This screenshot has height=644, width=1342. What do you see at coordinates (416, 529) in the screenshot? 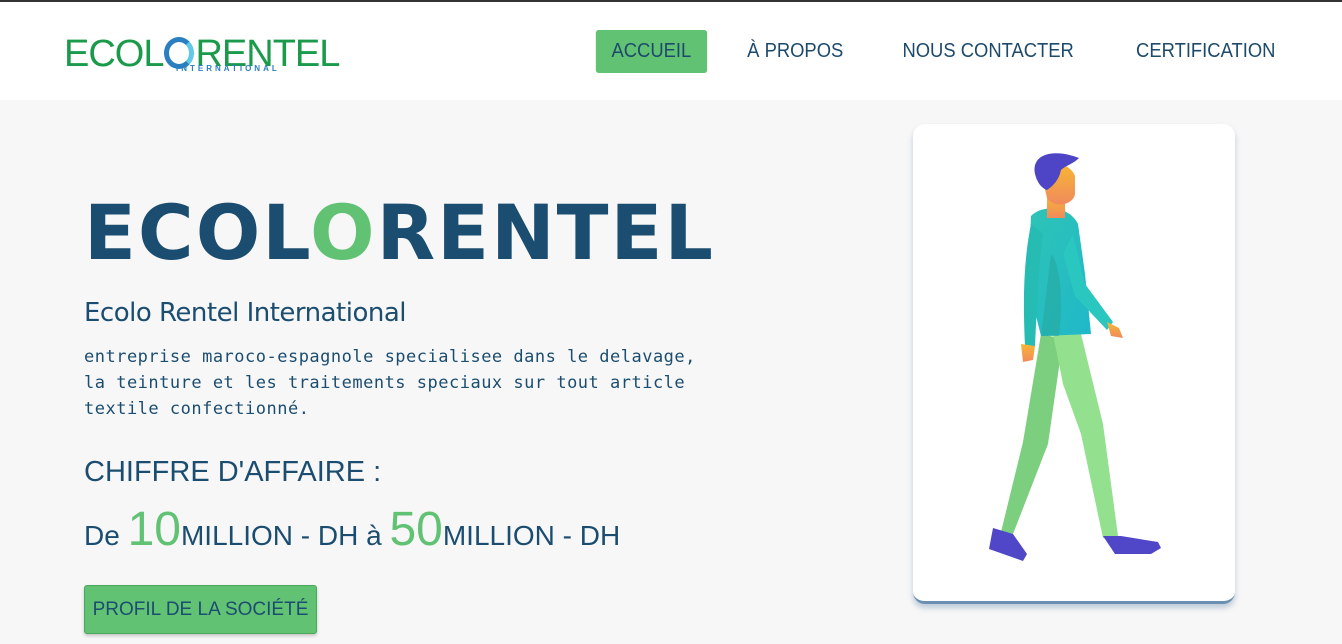
I see `revenue-high-value: 50` at bounding box center [416, 529].